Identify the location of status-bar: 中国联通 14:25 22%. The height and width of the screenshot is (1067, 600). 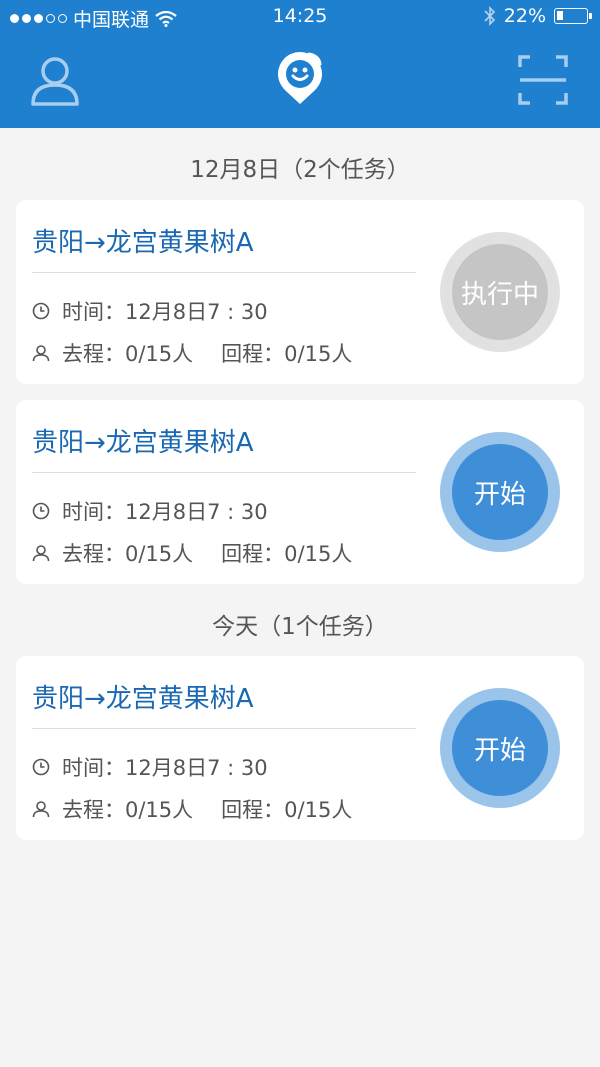
(300, 17).